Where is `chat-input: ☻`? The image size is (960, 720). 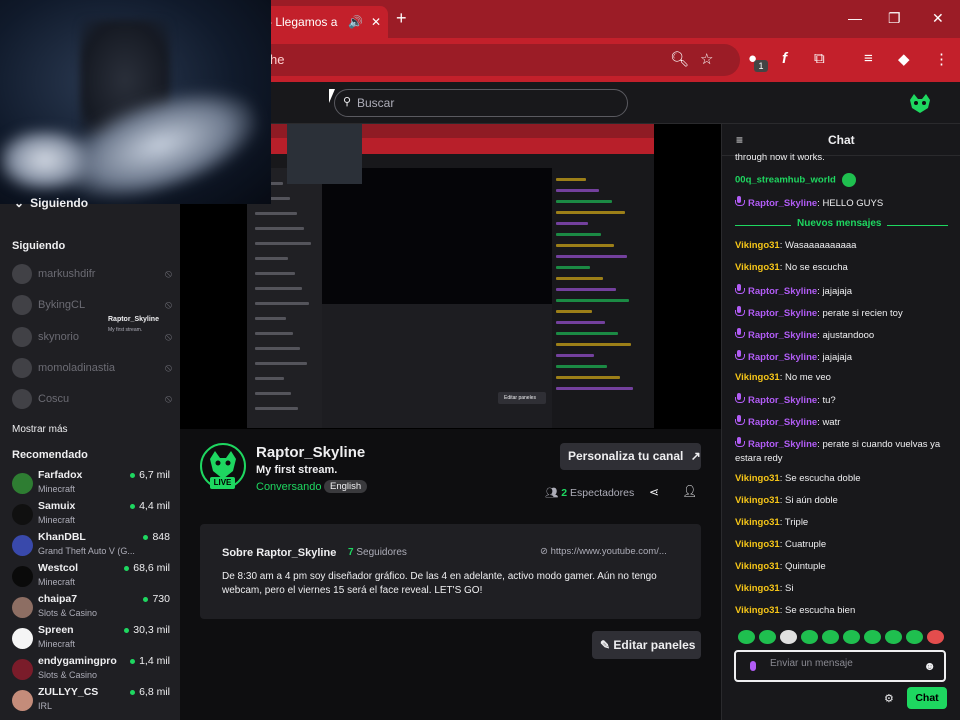
chat-input: ☻ is located at coordinates (840, 666).